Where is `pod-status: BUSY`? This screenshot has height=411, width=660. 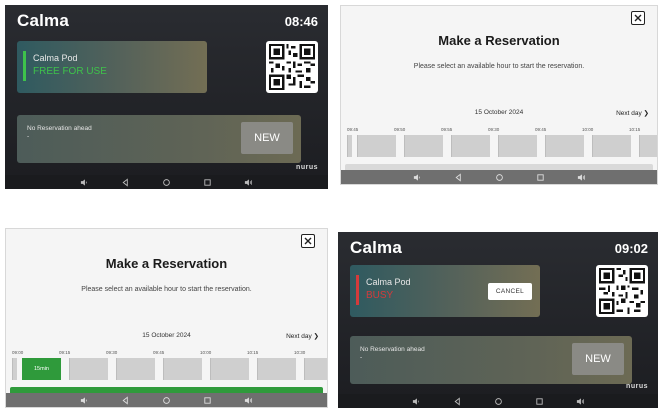
pod-status: BUSY is located at coordinates (380, 295).